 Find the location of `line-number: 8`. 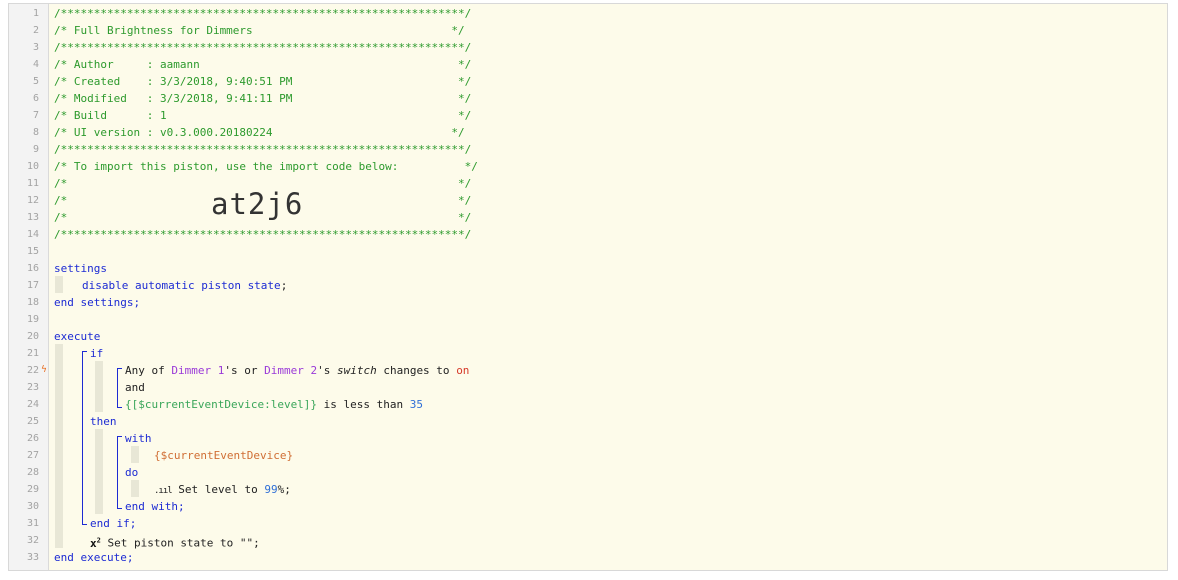

line-number: 8 is located at coordinates (35, 132).